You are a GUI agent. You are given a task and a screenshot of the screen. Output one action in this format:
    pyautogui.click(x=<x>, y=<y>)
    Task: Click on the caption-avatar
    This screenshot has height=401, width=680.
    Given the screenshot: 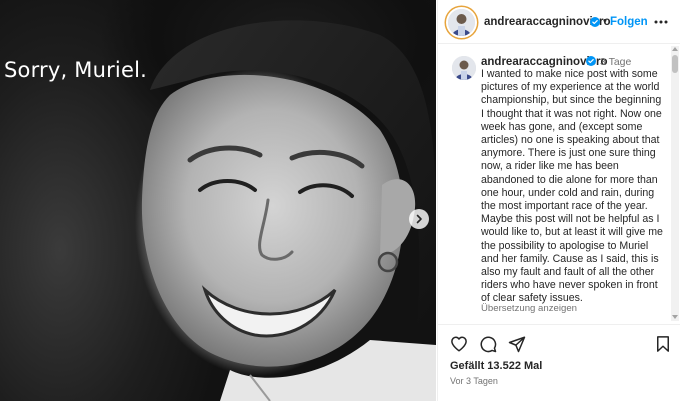 What is the action you would take?
    pyautogui.click(x=464, y=68)
    